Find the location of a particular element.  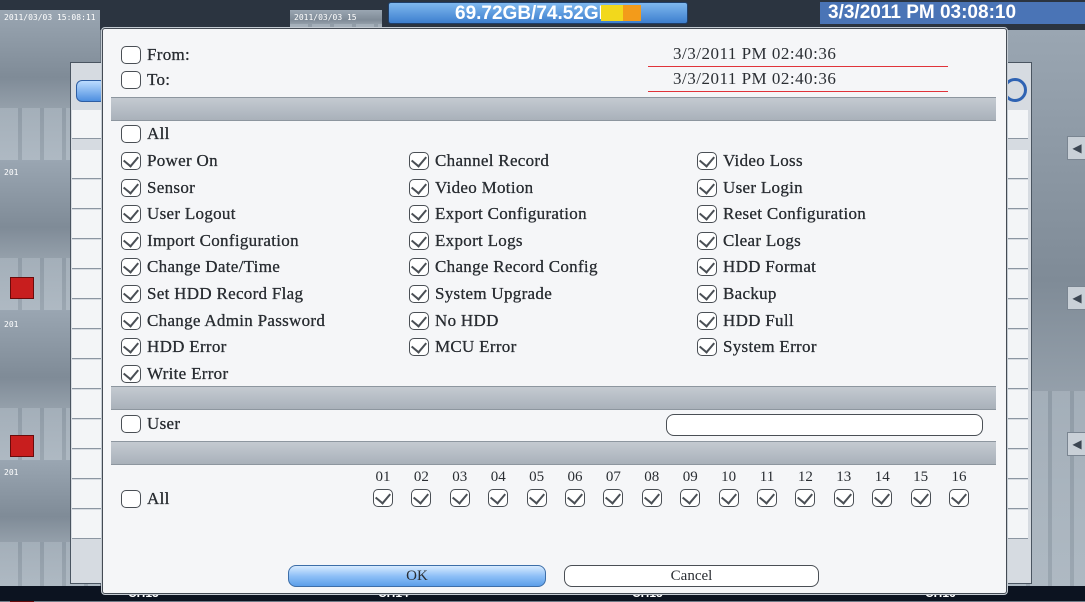

event-label: Sensor is located at coordinates (171, 187).